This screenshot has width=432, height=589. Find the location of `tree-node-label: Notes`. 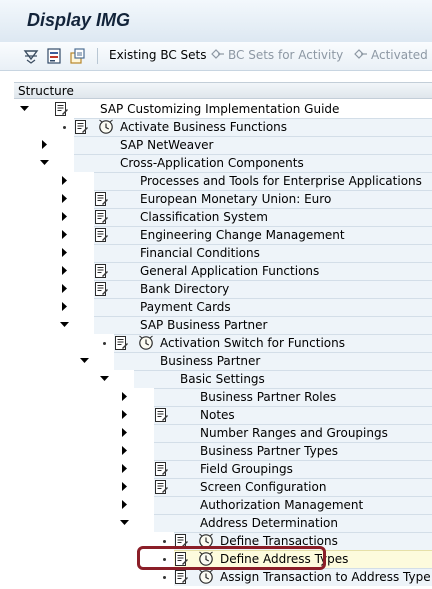

tree-node-label: Notes is located at coordinates (217, 415).